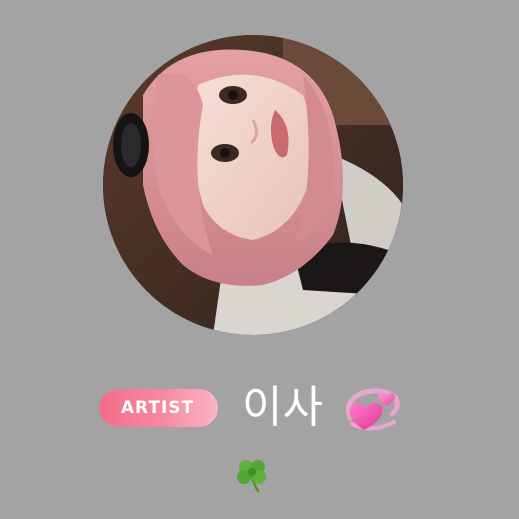 The image size is (519, 519). I want to click on profile-name-row: ARTIST 이사, so click(259, 408).